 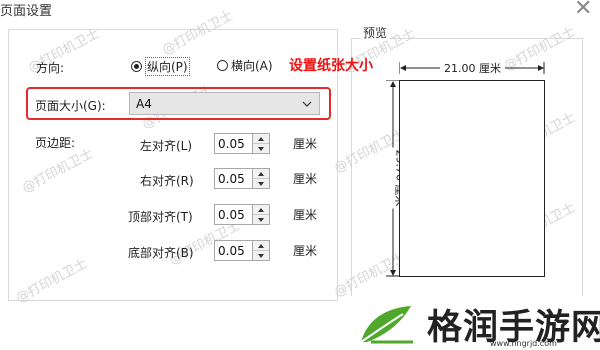 I want to click on logo-url: www.hngrjd.com, so click(x=523, y=343).